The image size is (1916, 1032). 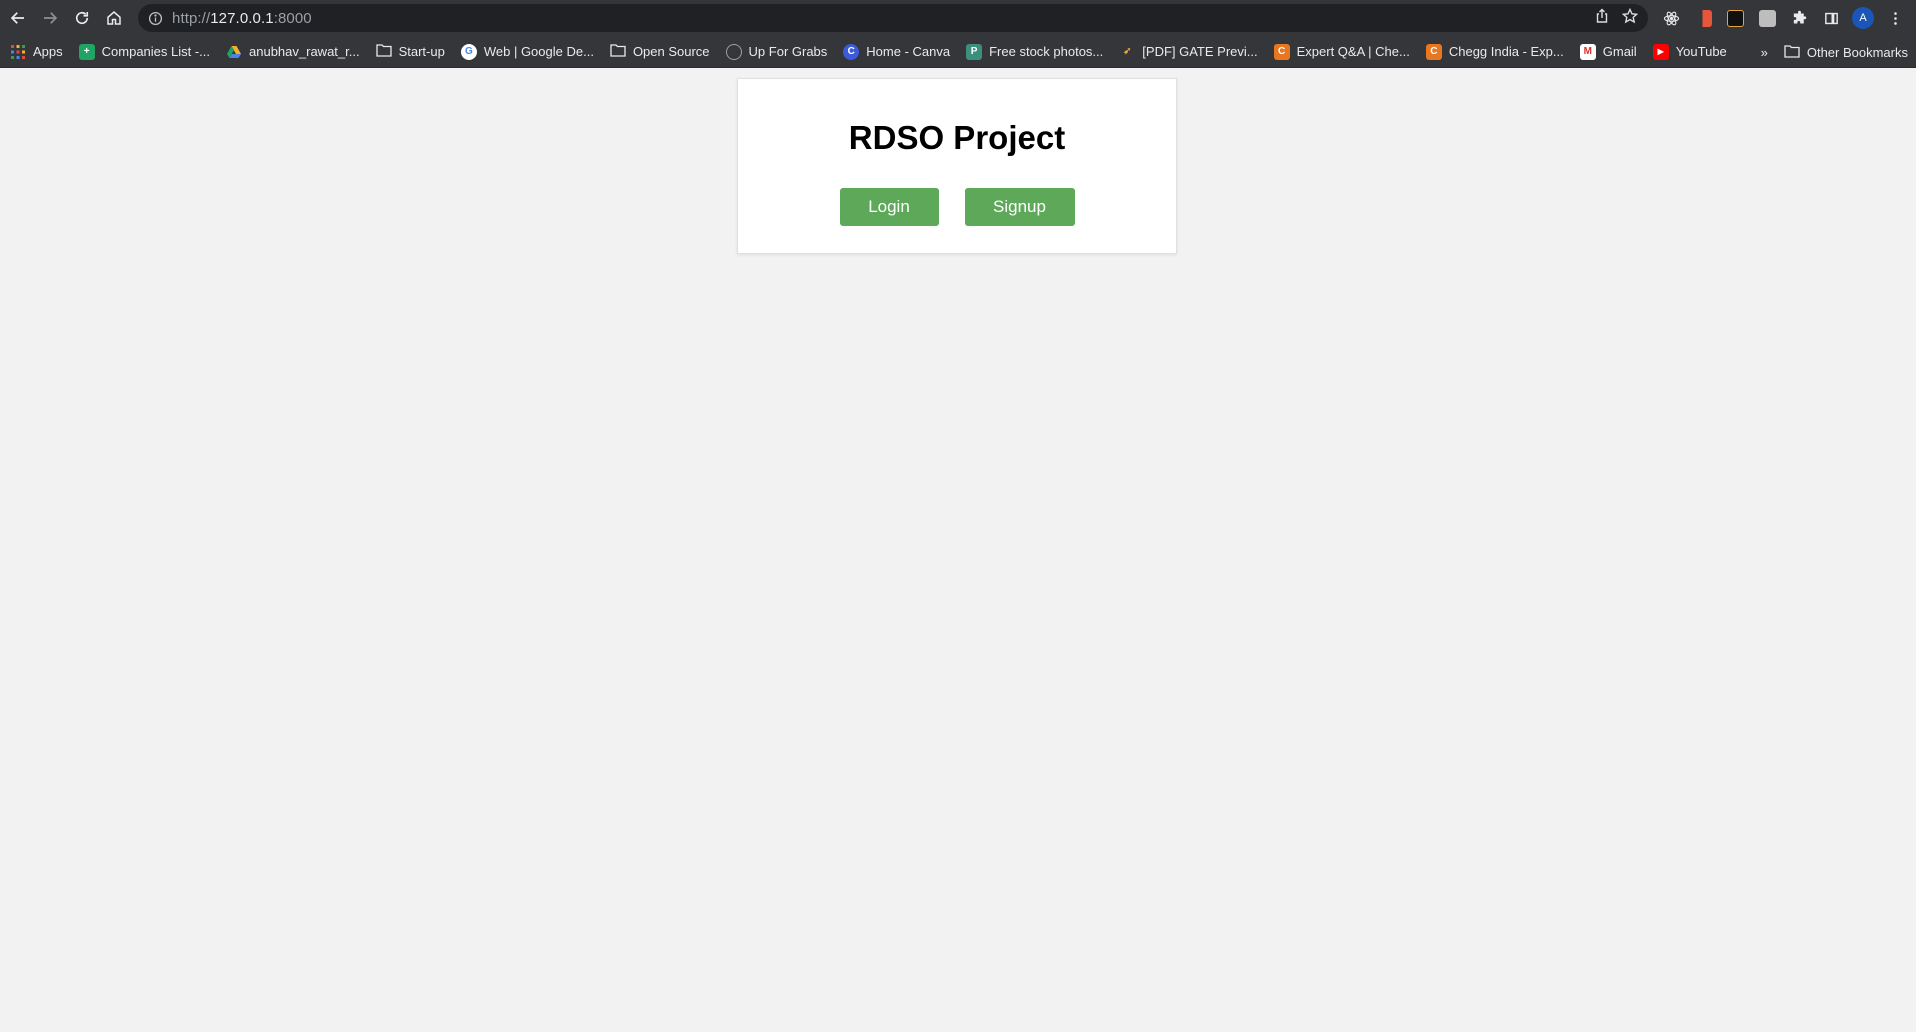 I want to click on extension-lf-icon, so click(x=1735, y=18).